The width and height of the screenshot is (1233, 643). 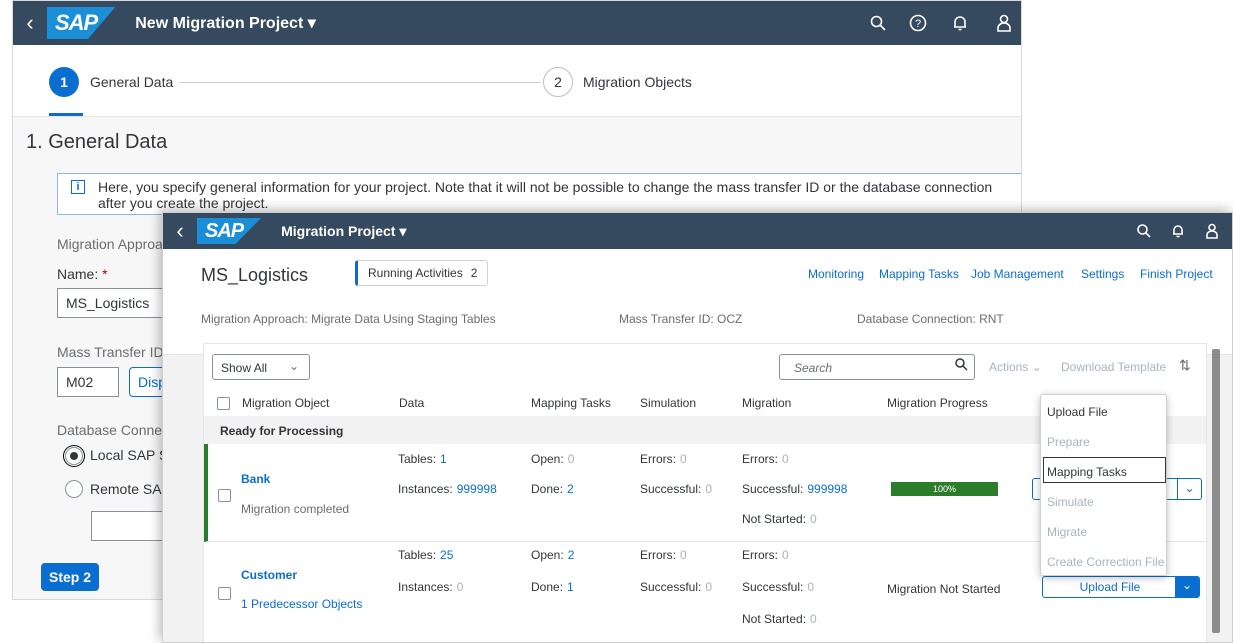 What do you see at coordinates (422, 459) in the screenshot?
I see `tables-cell: Tables: 1` at bounding box center [422, 459].